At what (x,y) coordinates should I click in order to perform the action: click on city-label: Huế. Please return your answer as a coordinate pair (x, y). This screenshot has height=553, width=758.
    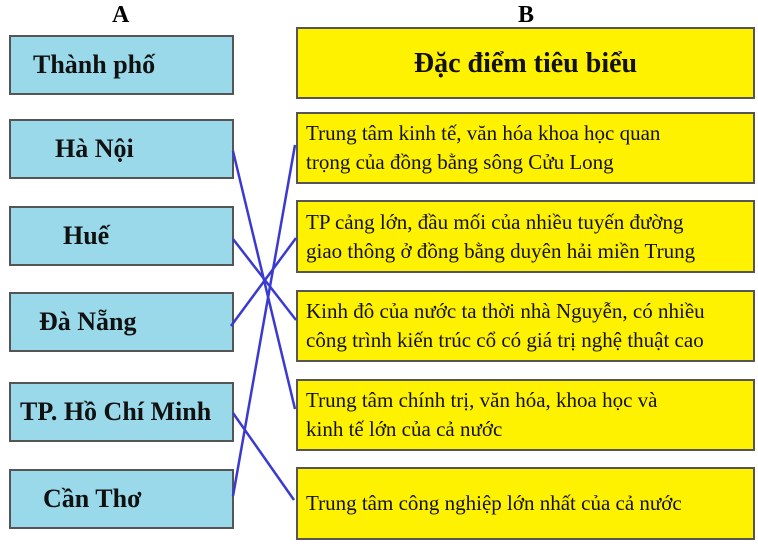
    Looking at the image, I should click on (86, 235).